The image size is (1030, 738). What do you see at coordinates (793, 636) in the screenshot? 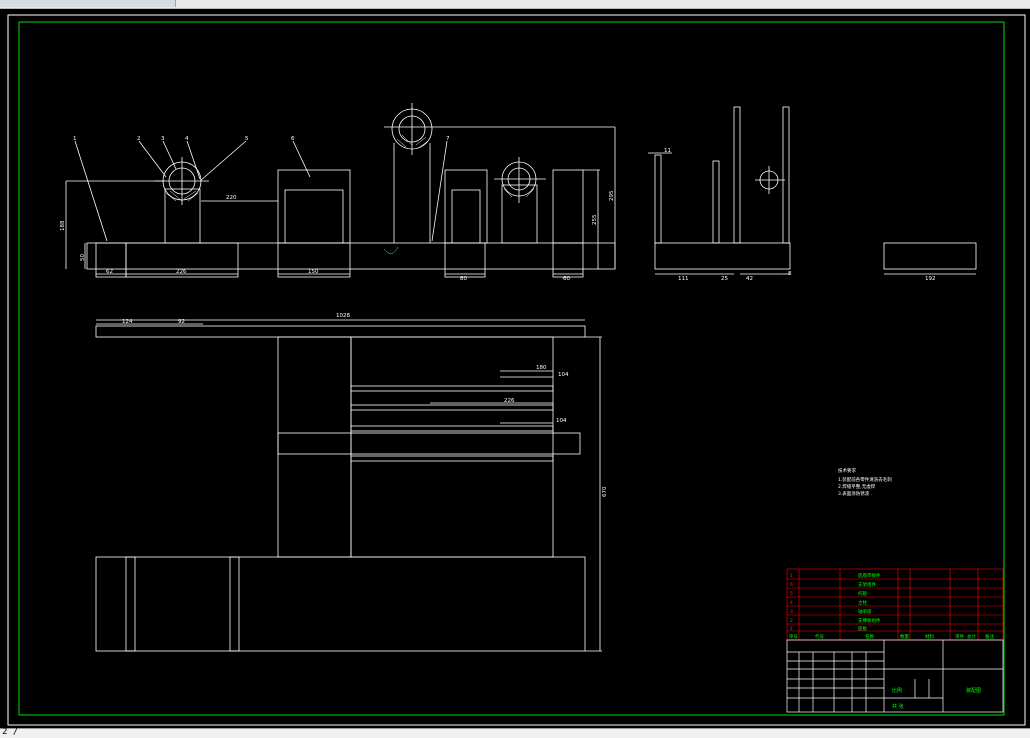
I see `bom-header-no: 序号` at bounding box center [793, 636].